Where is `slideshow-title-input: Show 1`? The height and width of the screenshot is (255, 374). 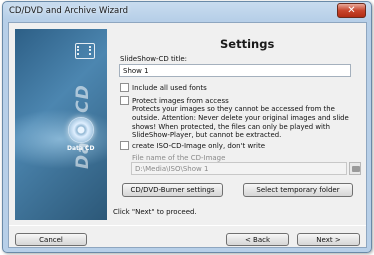 slideshow-title-input: Show 1 is located at coordinates (235, 70).